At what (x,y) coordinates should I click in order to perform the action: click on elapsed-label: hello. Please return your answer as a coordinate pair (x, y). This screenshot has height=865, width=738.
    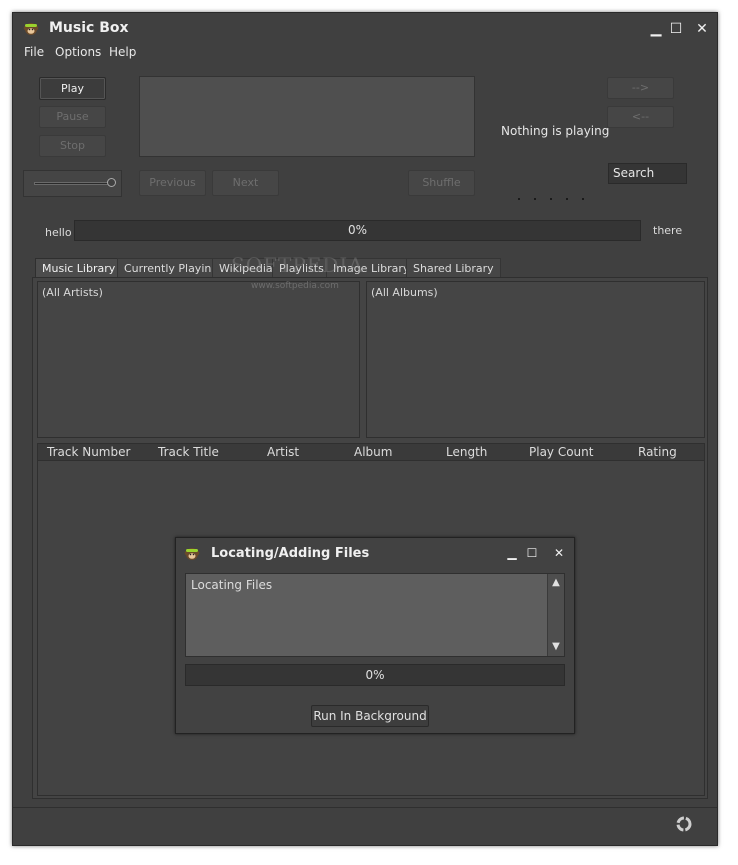
    Looking at the image, I should click on (58, 232).